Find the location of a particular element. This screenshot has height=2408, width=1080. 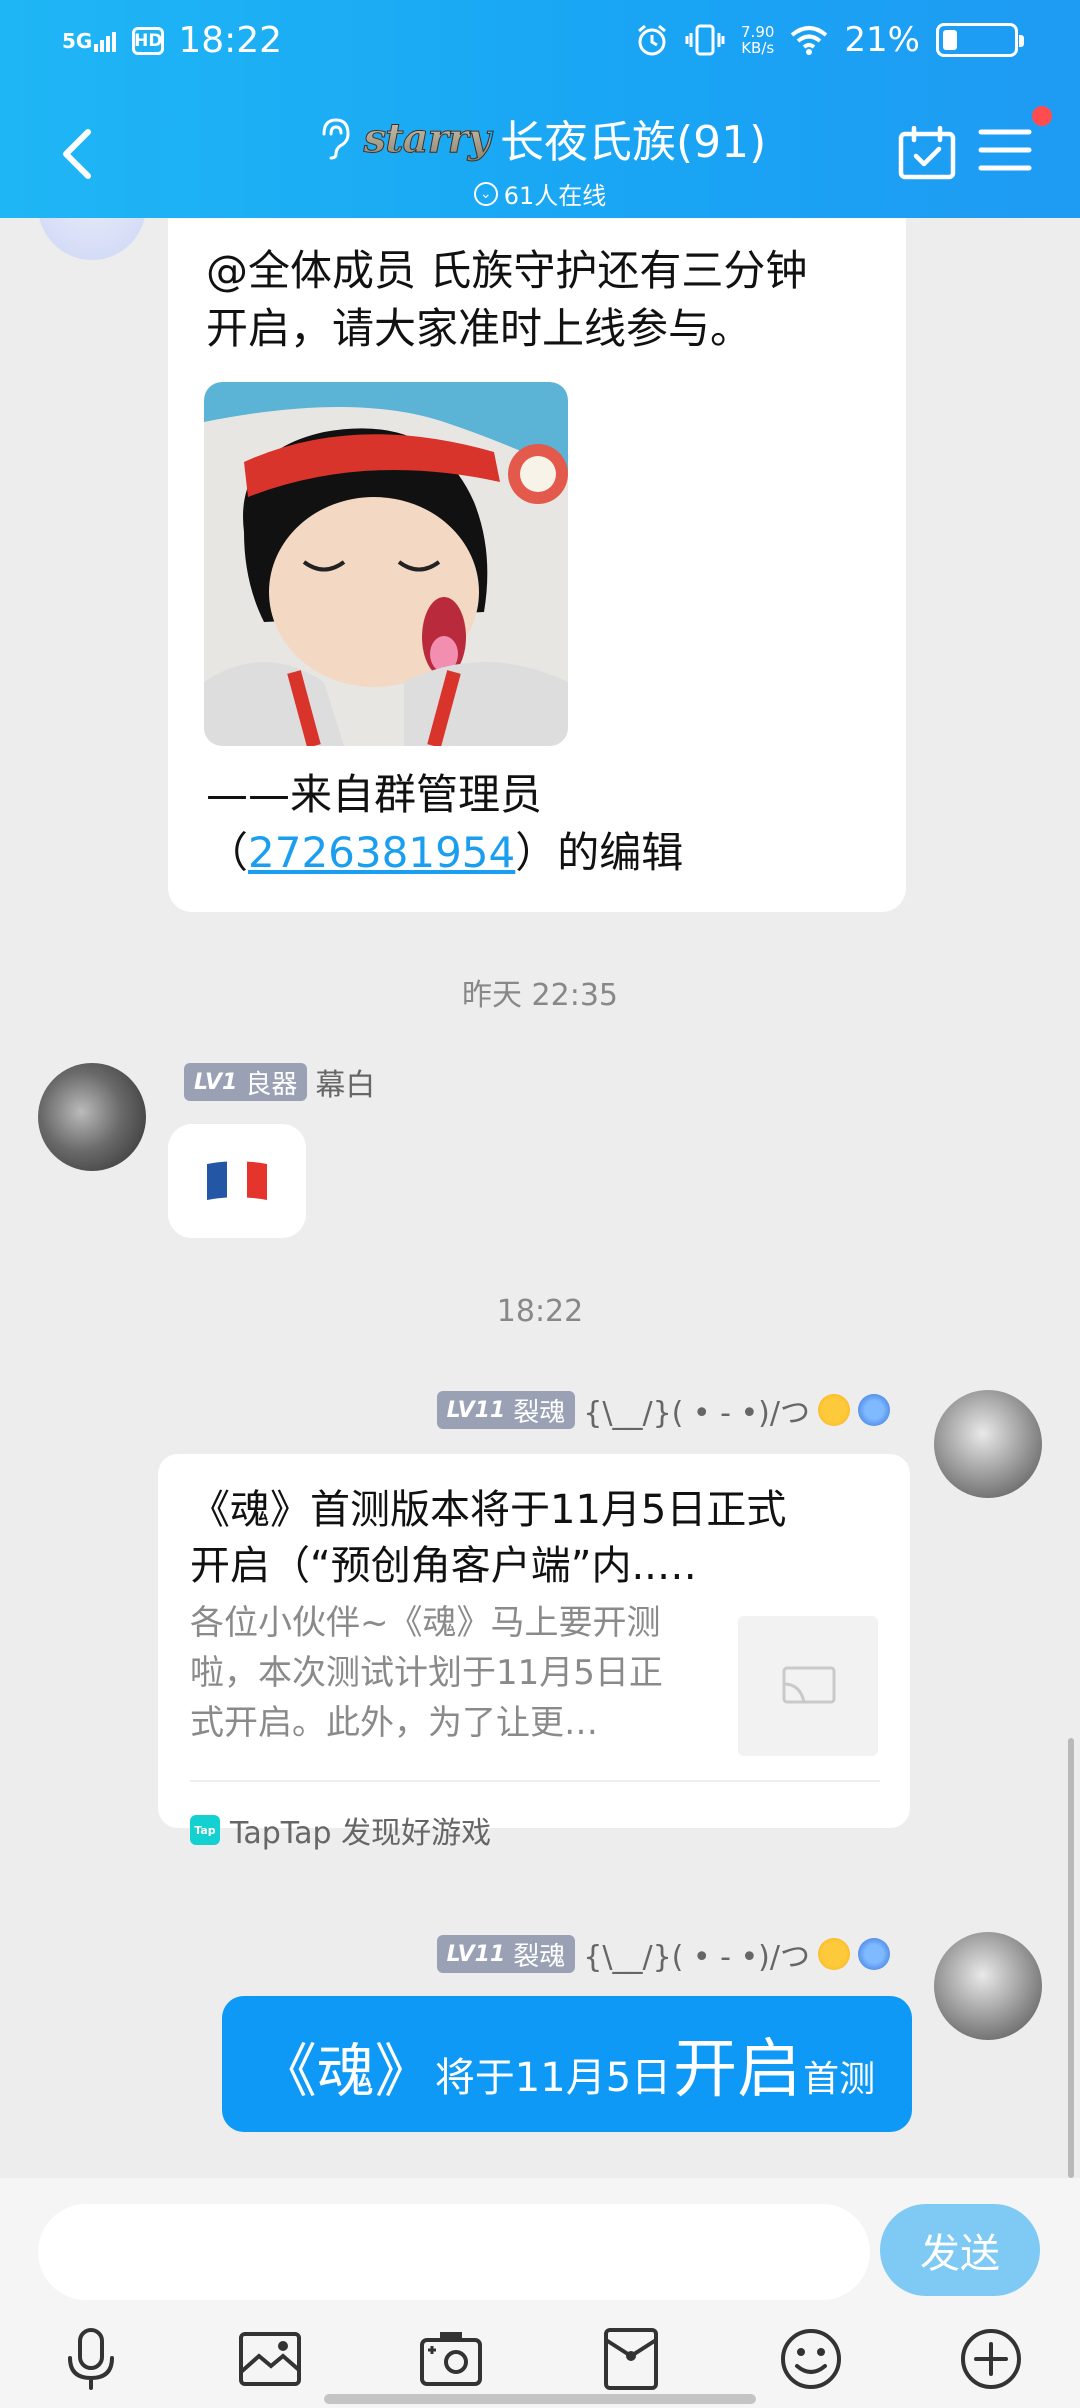

speed-unit: KB/s is located at coordinates (758, 48).